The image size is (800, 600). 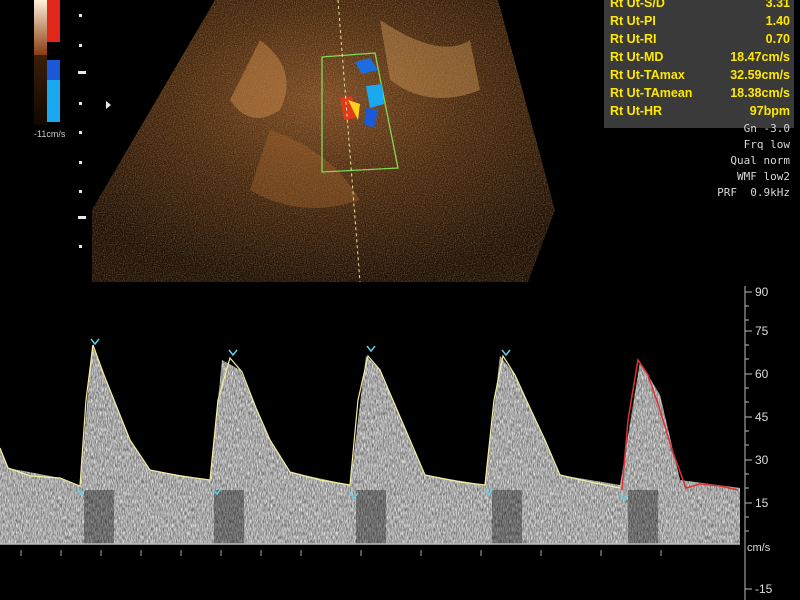 What do you see at coordinates (637, 5) in the screenshot?
I see `measurement-label: Rt Ut-S/D` at bounding box center [637, 5].